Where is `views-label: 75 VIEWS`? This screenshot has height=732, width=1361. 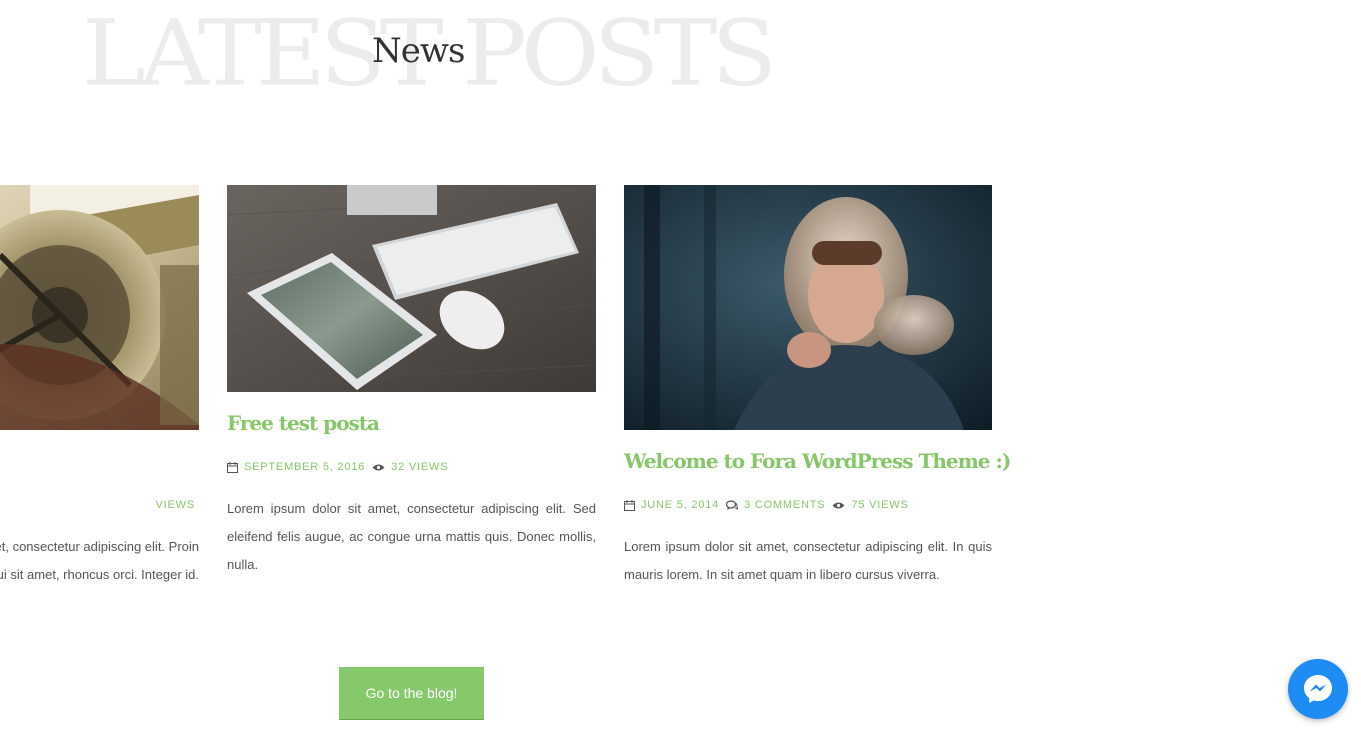 views-label: 75 VIEWS is located at coordinates (880, 505).